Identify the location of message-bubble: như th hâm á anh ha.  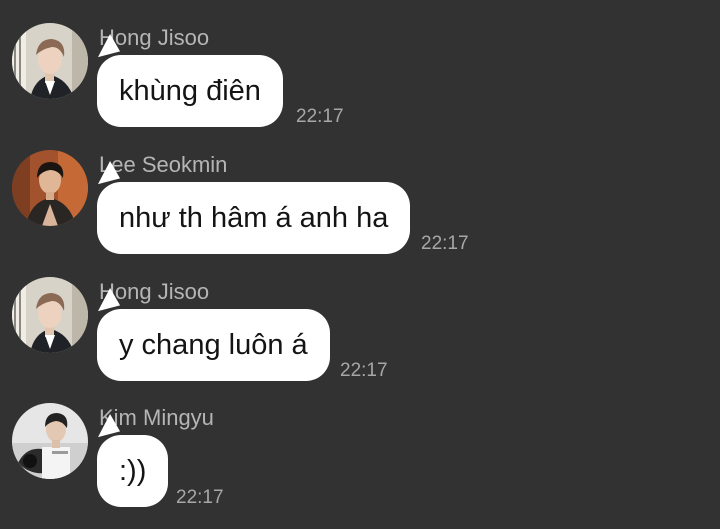
(254, 218).